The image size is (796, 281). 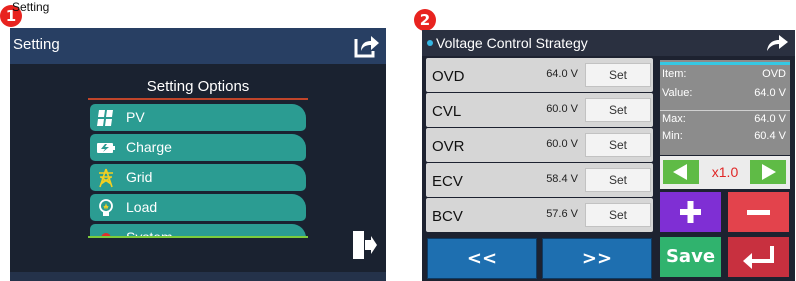 What do you see at coordinates (562, 74) in the screenshot?
I see `param-value: 64.0 V` at bounding box center [562, 74].